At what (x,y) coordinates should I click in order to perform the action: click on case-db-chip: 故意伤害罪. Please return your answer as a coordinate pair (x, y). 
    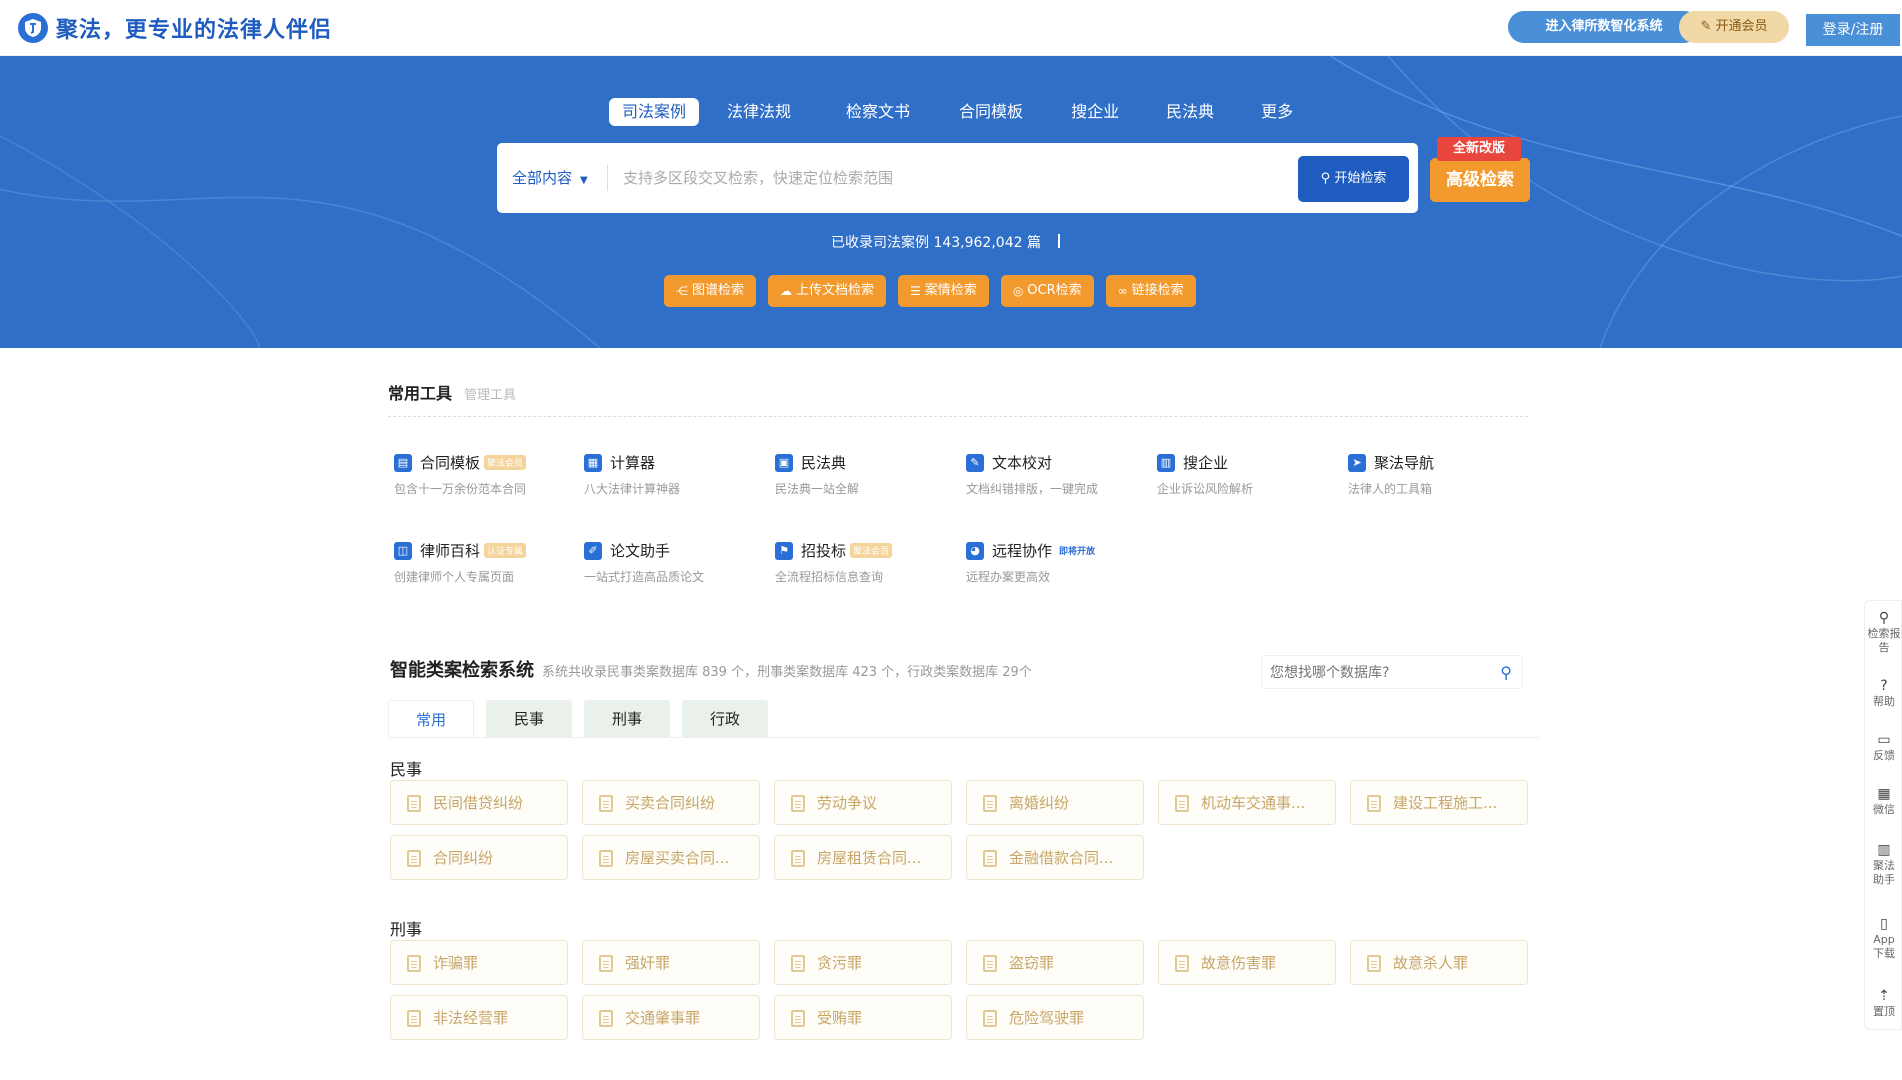
    Looking at the image, I should click on (1247, 962).